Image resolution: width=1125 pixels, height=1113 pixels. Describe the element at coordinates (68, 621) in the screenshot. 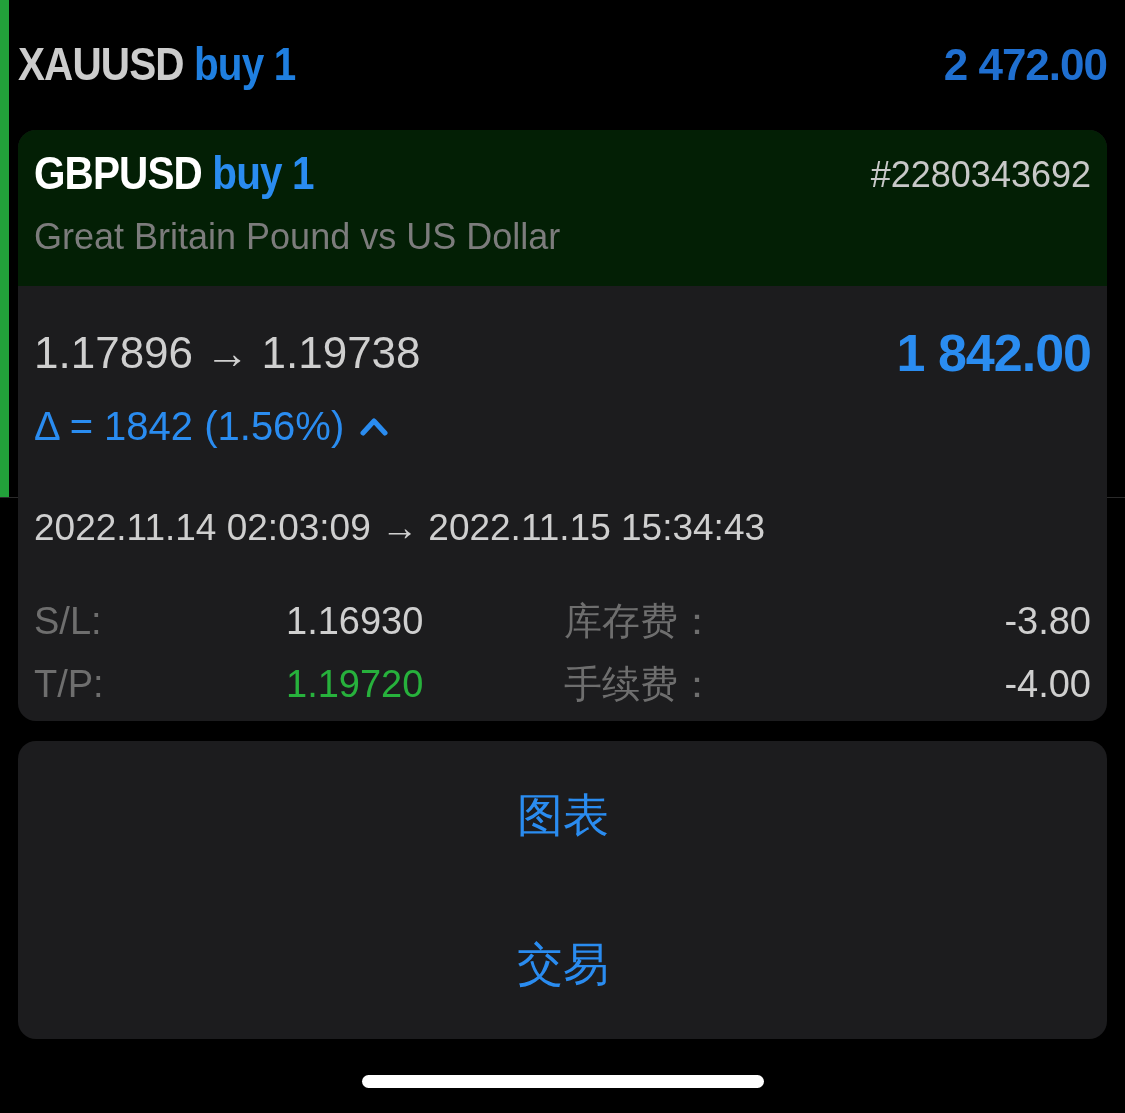

I see `detail-label: S/L:` at that location.